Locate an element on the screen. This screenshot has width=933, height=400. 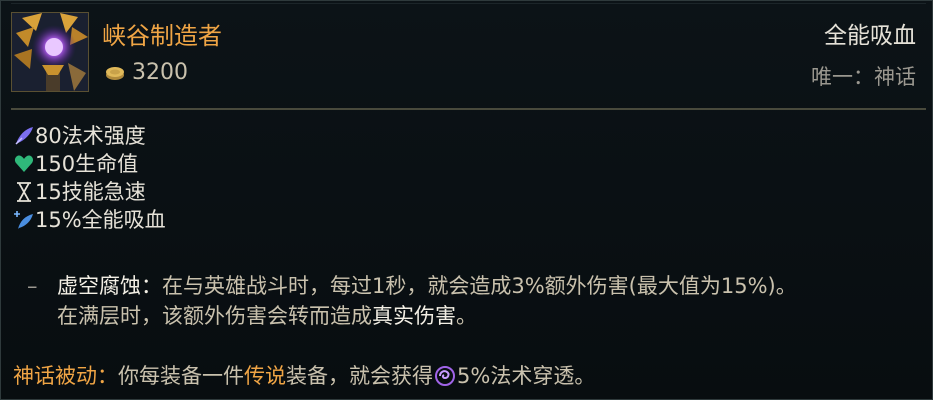
item-rarity-label: 全能吸血 is located at coordinates (870, 36).